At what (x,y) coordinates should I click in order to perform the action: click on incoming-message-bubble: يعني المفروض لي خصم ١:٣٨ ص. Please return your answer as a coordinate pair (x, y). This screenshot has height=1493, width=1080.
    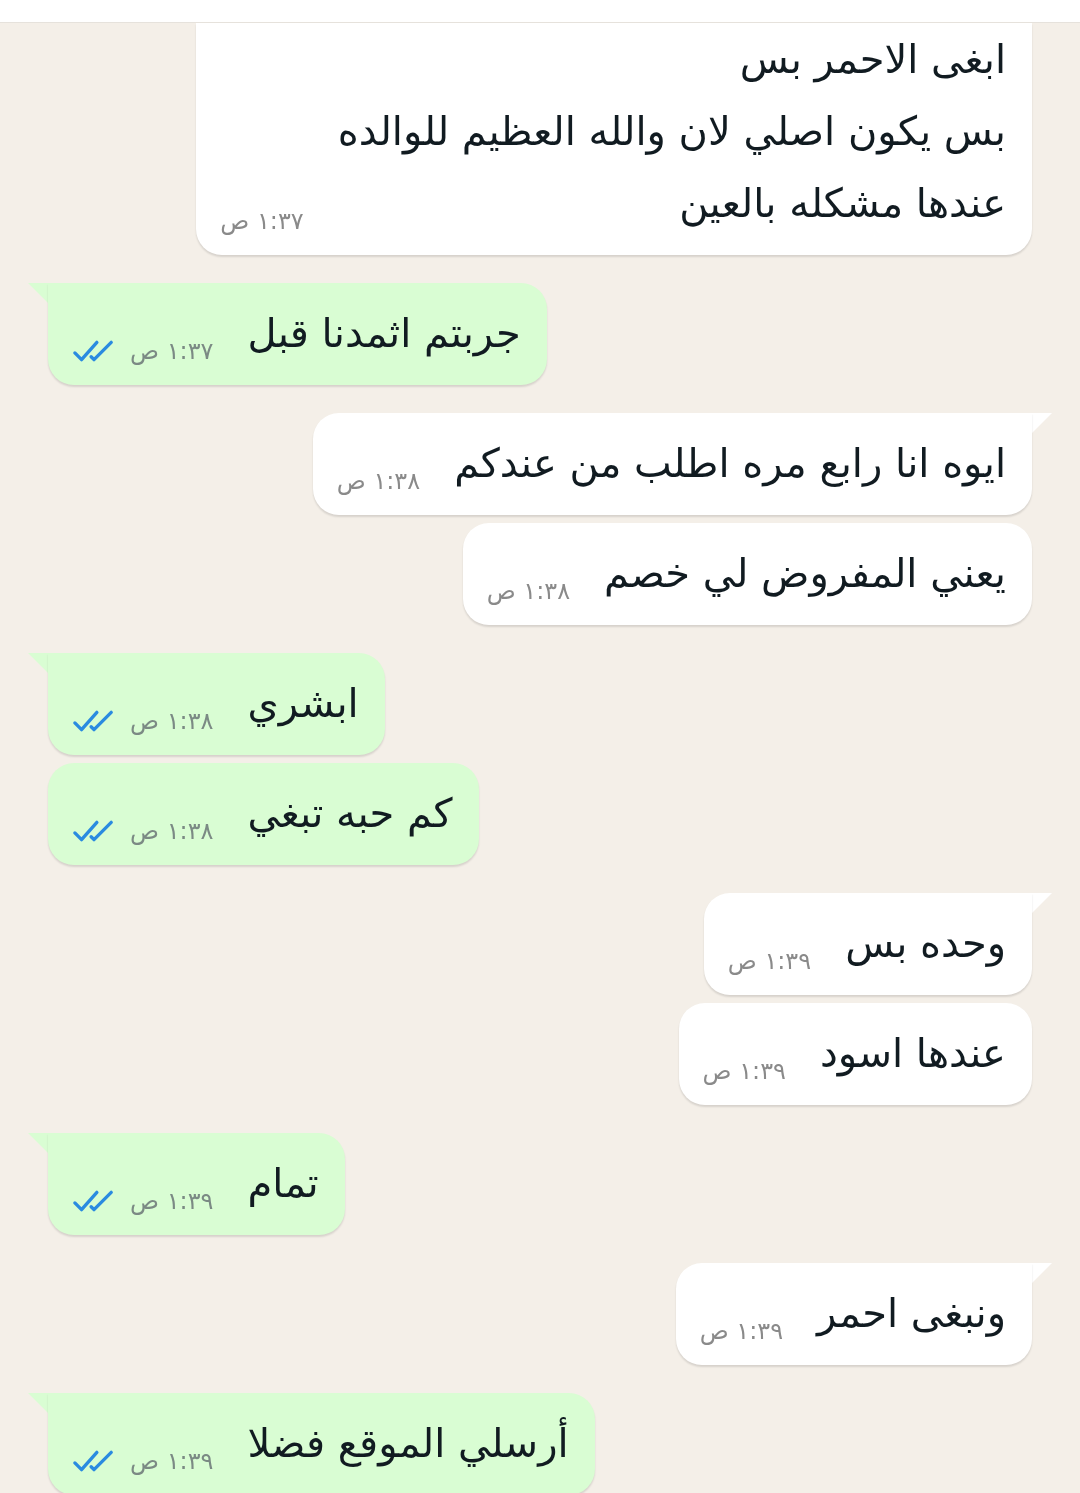
    Looking at the image, I should click on (747, 574).